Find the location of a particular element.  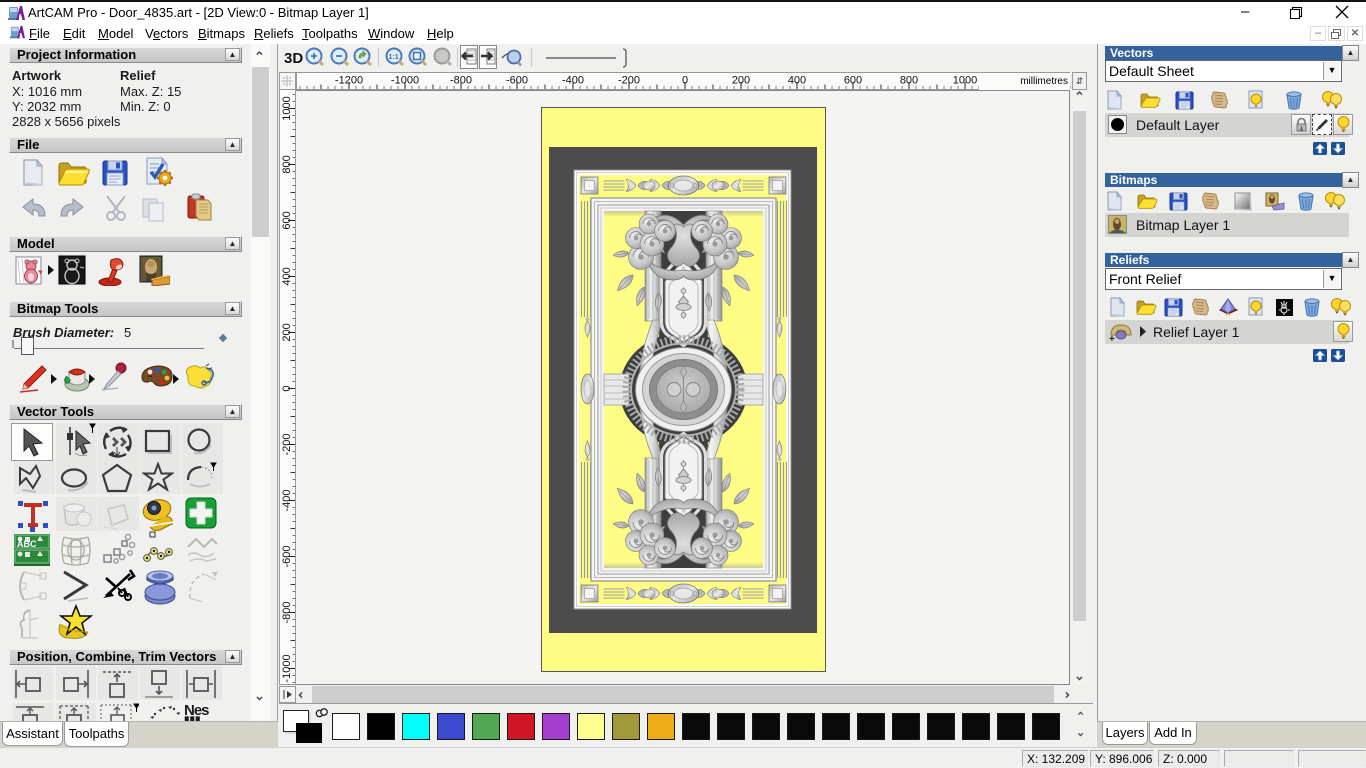

svg-text: 1:1 is located at coordinates (394, 57).